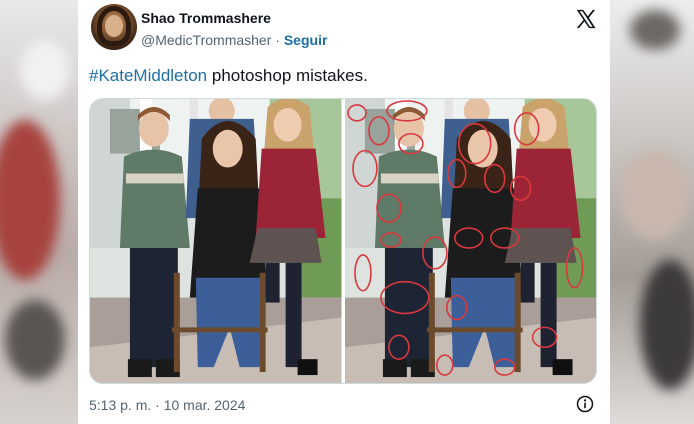 This screenshot has height=424, width=694. What do you see at coordinates (206, 18) in the screenshot?
I see `author-name: Shao Trommashere` at bounding box center [206, 18].